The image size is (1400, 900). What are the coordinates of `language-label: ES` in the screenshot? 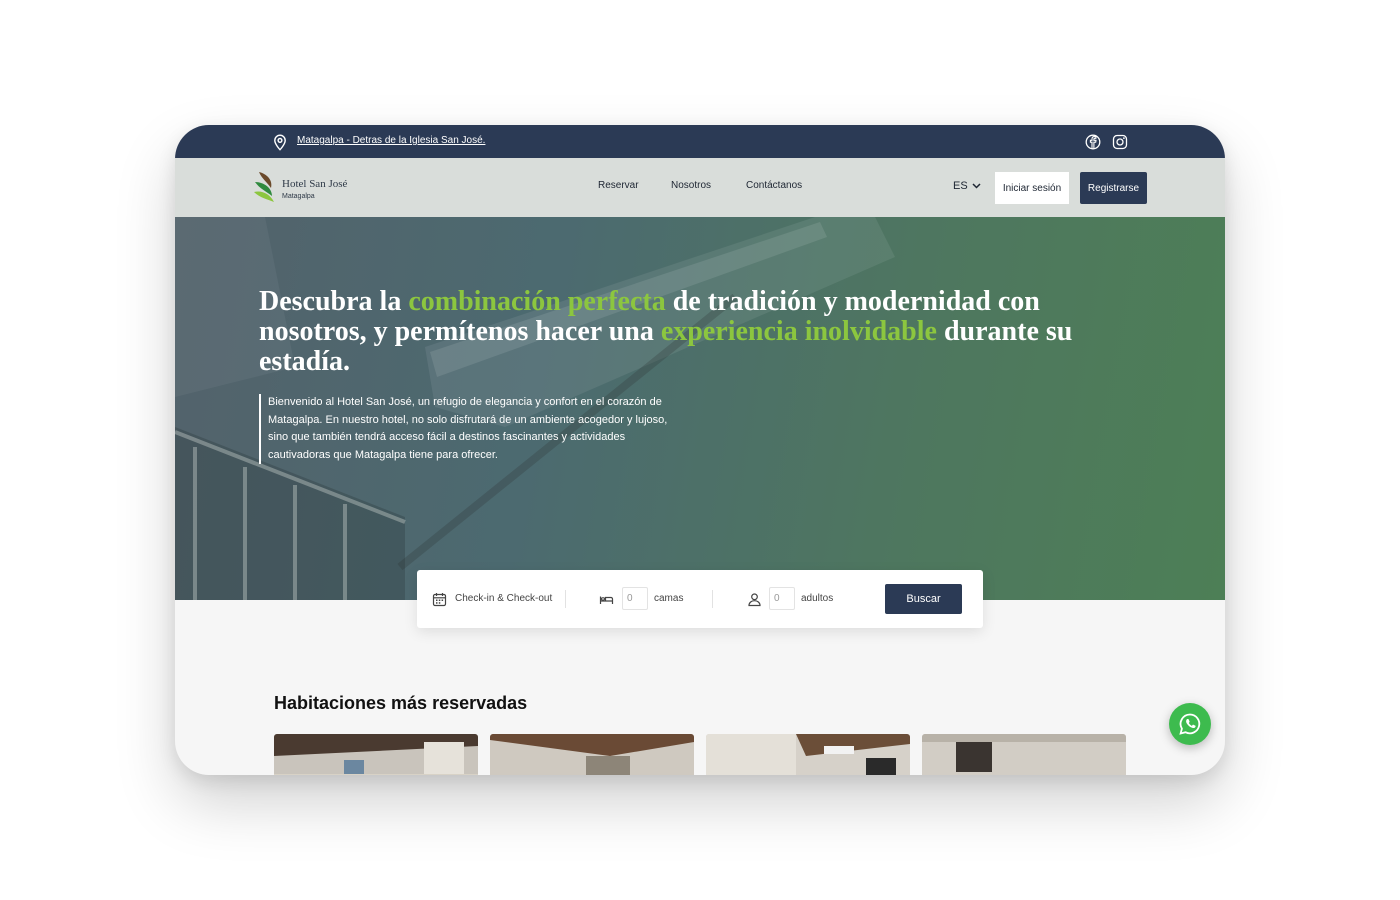 It's located at (960, 186).